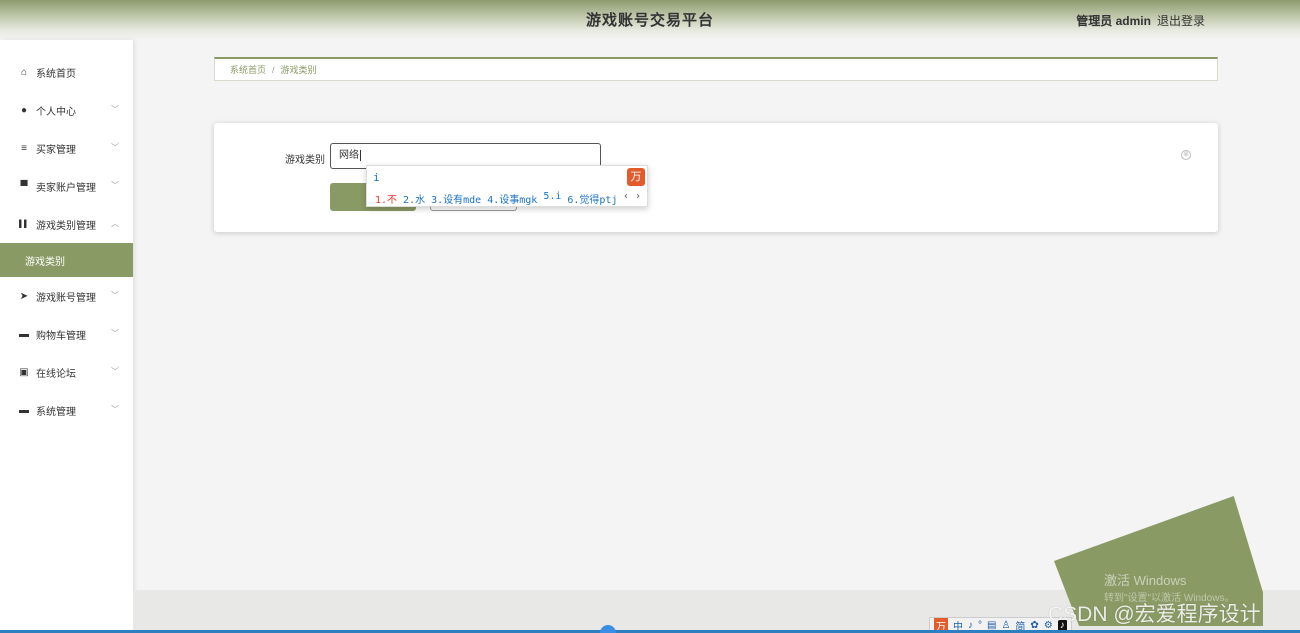 The height and width of the screenshot is (633, 1300). Describe the element at coordinates (1005, 625) in the screenshot. I see `user-icon: ♙` at that location.